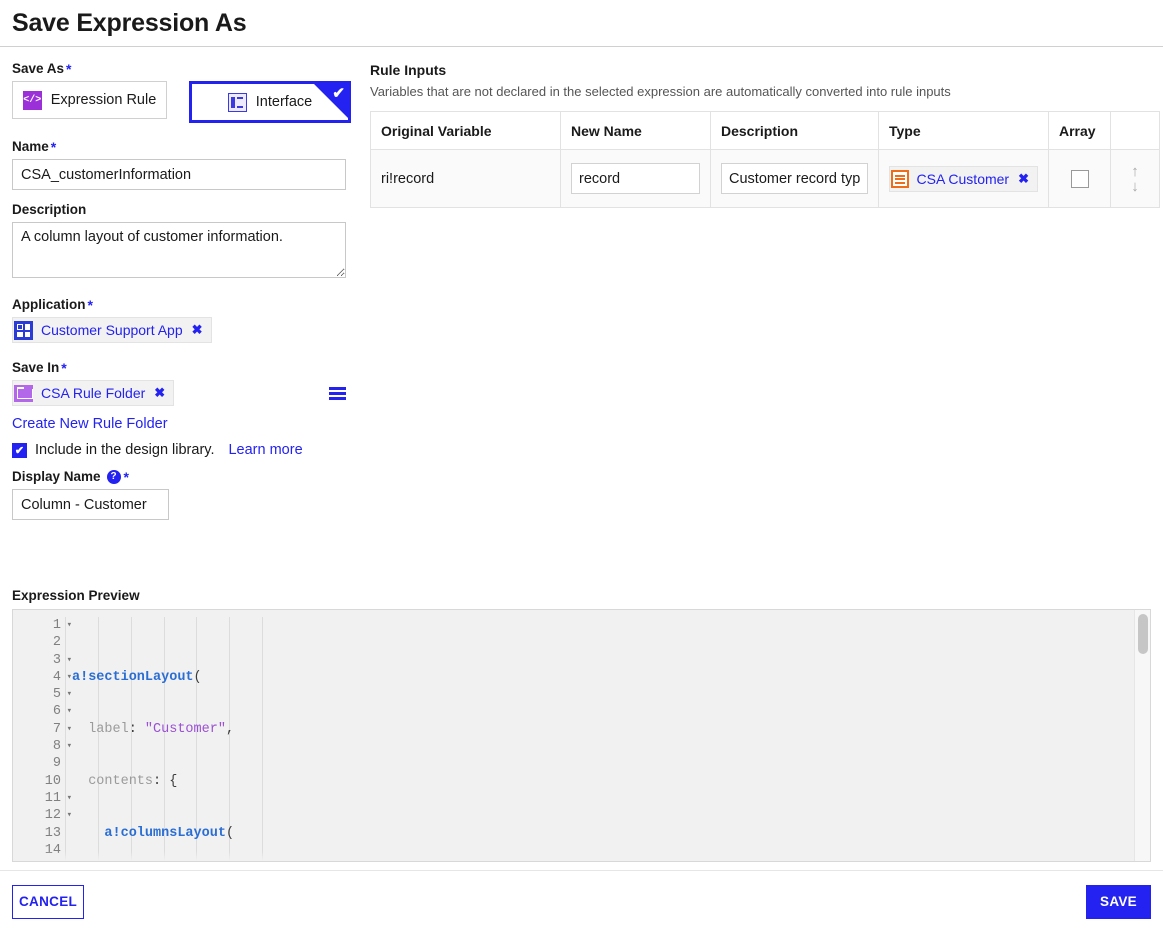 The height and width of the screenshot is (932, 1163). I want to click on line-number: 9, so click(56, 764).